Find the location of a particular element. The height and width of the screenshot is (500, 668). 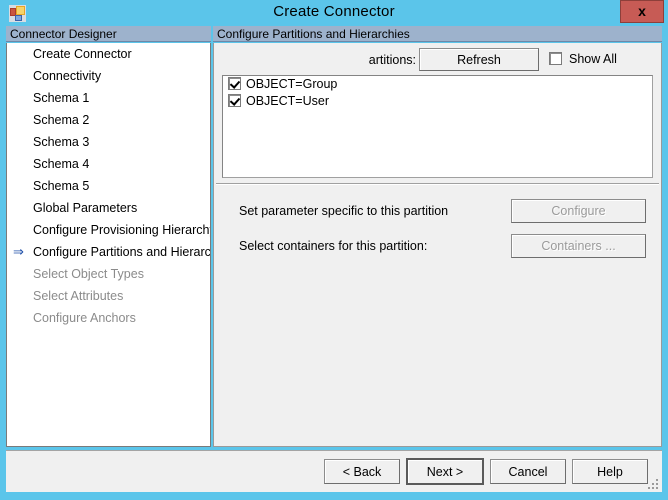

sidebar-item-label: Schema 4 is located at coordinates (61, 164).